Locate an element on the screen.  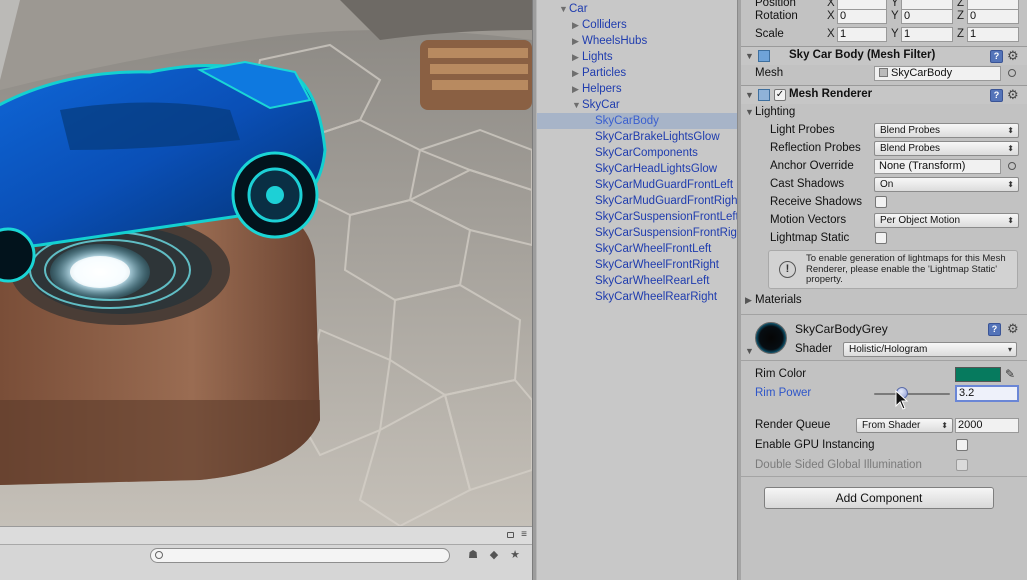
mesh-value: SkyCarBody is located at coordinates (922, 73).